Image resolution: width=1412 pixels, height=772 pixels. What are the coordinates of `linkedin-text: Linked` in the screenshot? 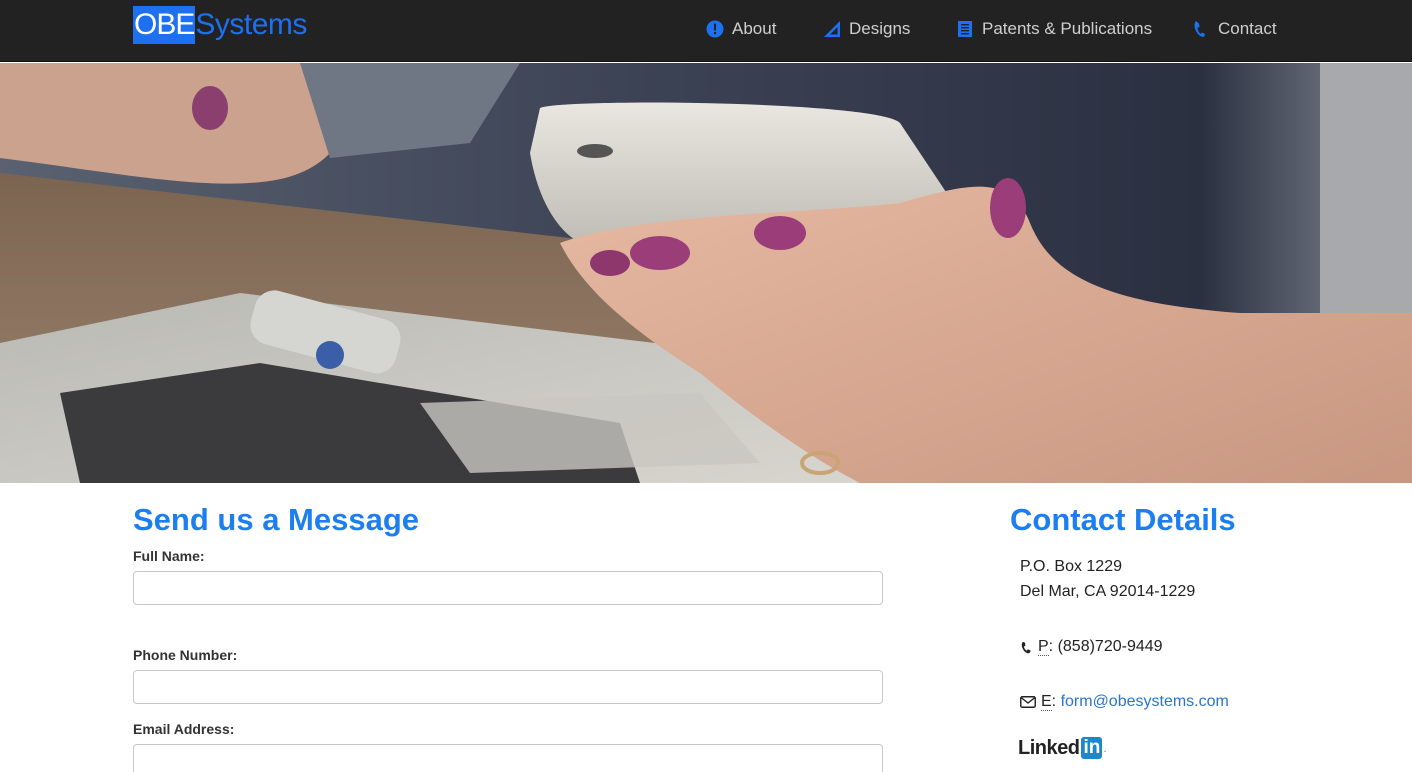 It's located at (1049, 747).